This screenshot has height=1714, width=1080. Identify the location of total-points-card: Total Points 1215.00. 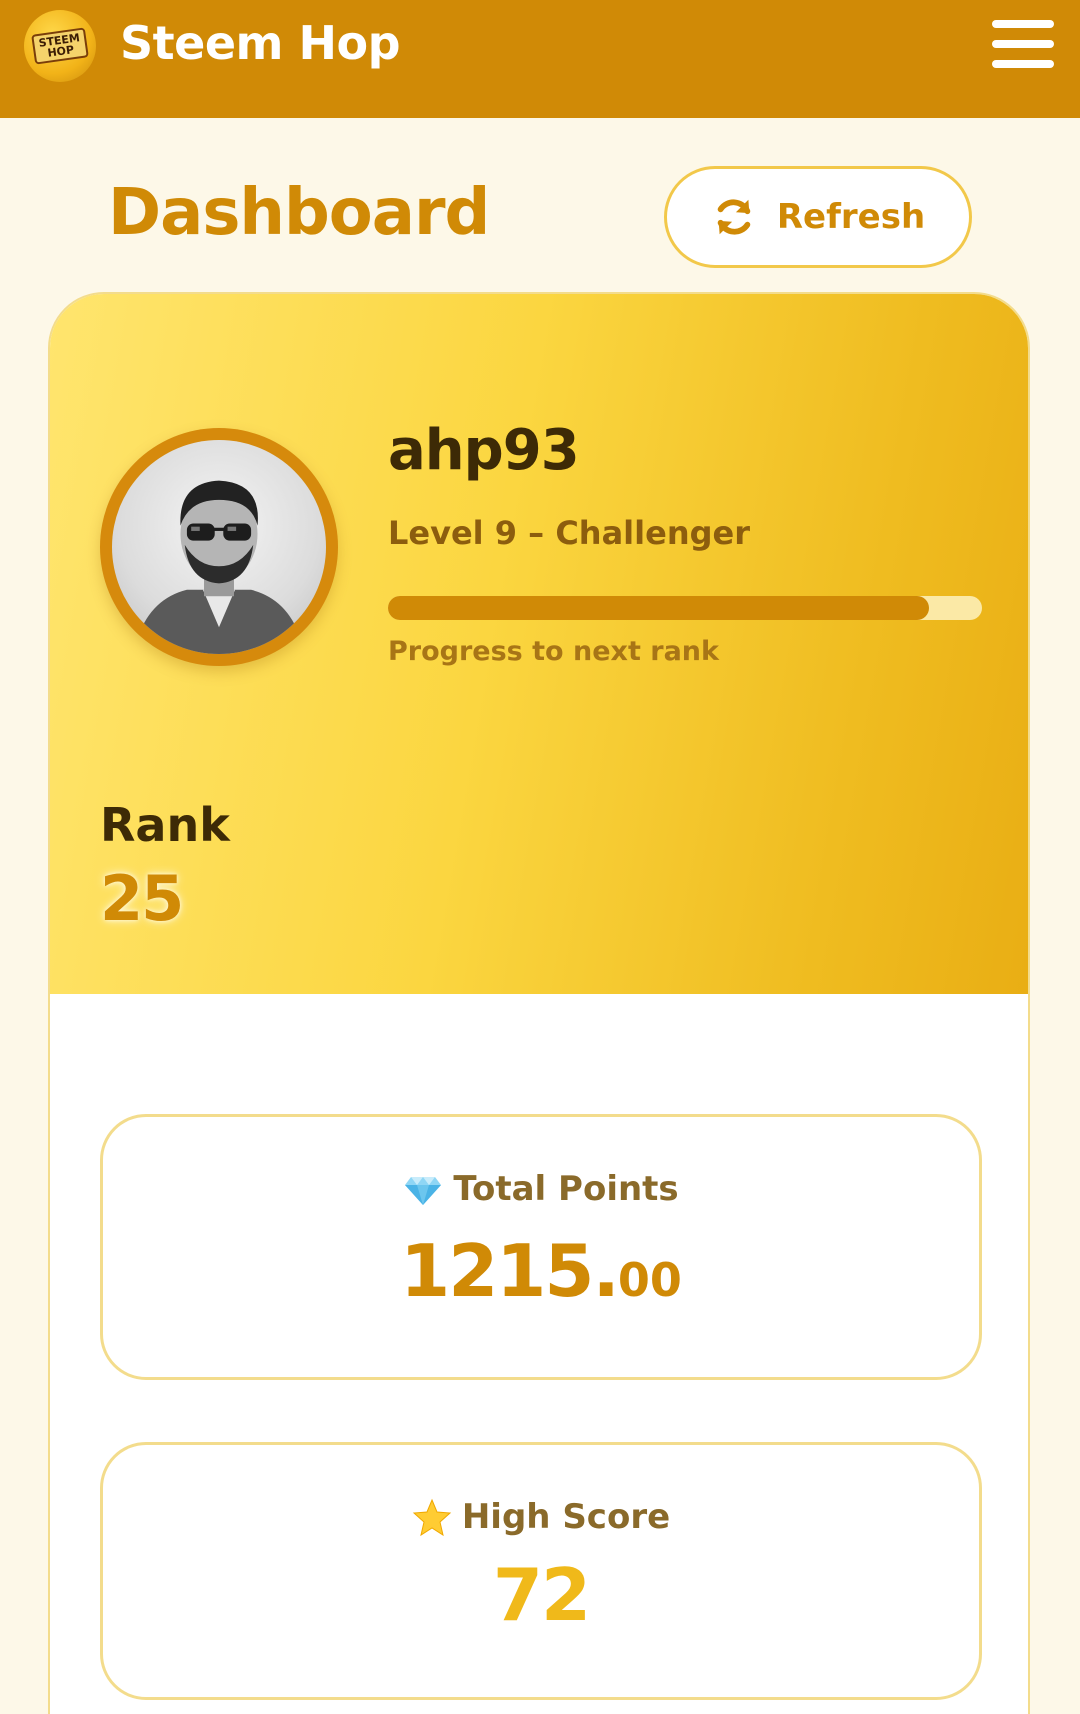
(541, 1247).